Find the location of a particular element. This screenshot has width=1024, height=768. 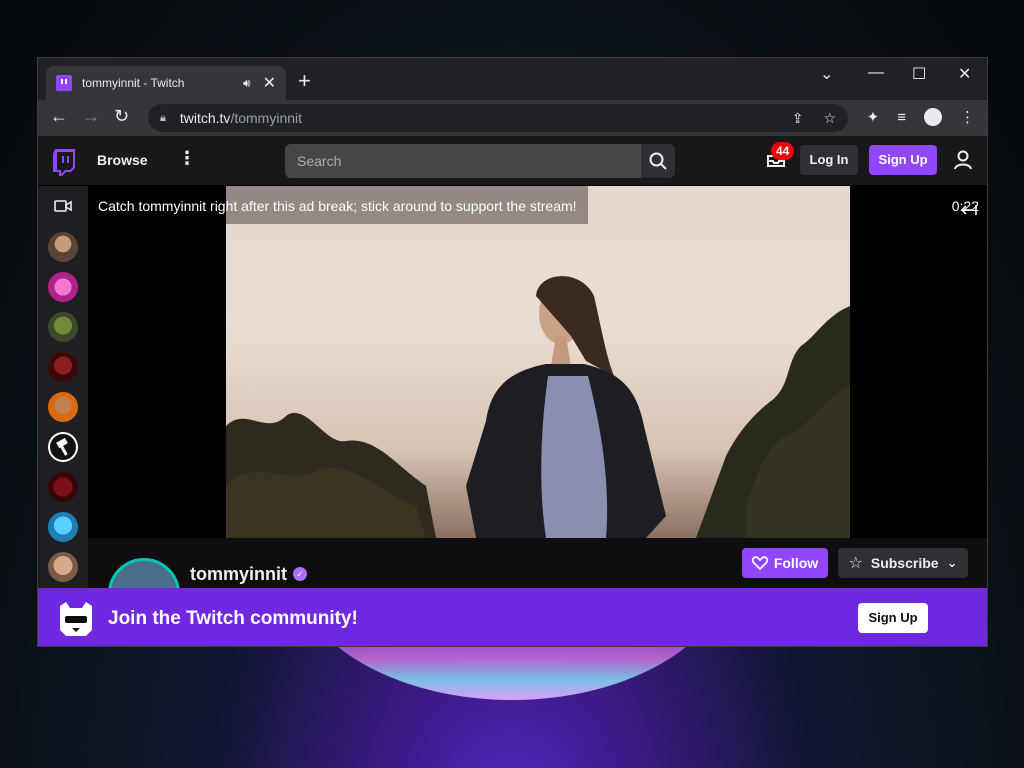

follow-button: Follow is located at coordinates (785, 563).